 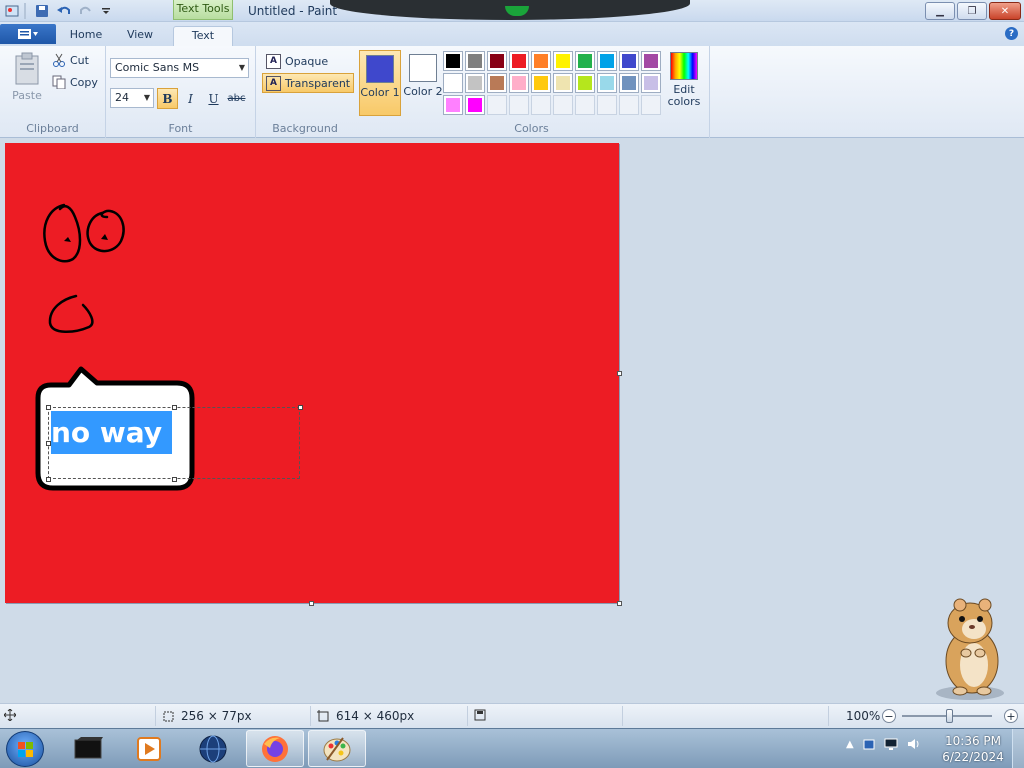 What do you see at coordinates (972, 11) in the screenshot?
I see `maximize-button: ❐` at bounding box center [972, 11].